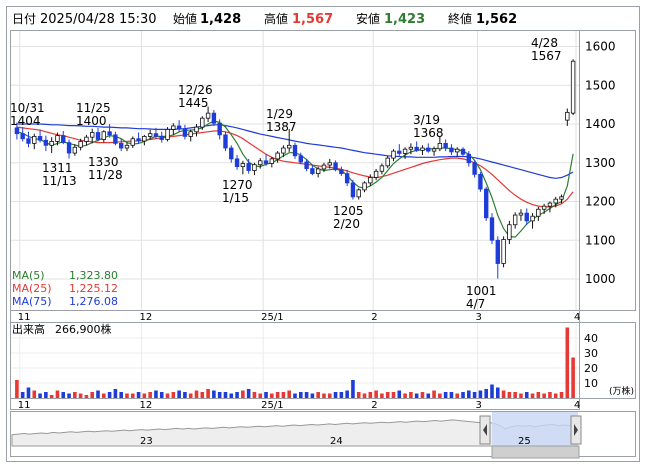 The image size is (653, 474). Describe the element at coordinates (404, 19) in the screenshot. I see `low-value: 1,423` at that location.